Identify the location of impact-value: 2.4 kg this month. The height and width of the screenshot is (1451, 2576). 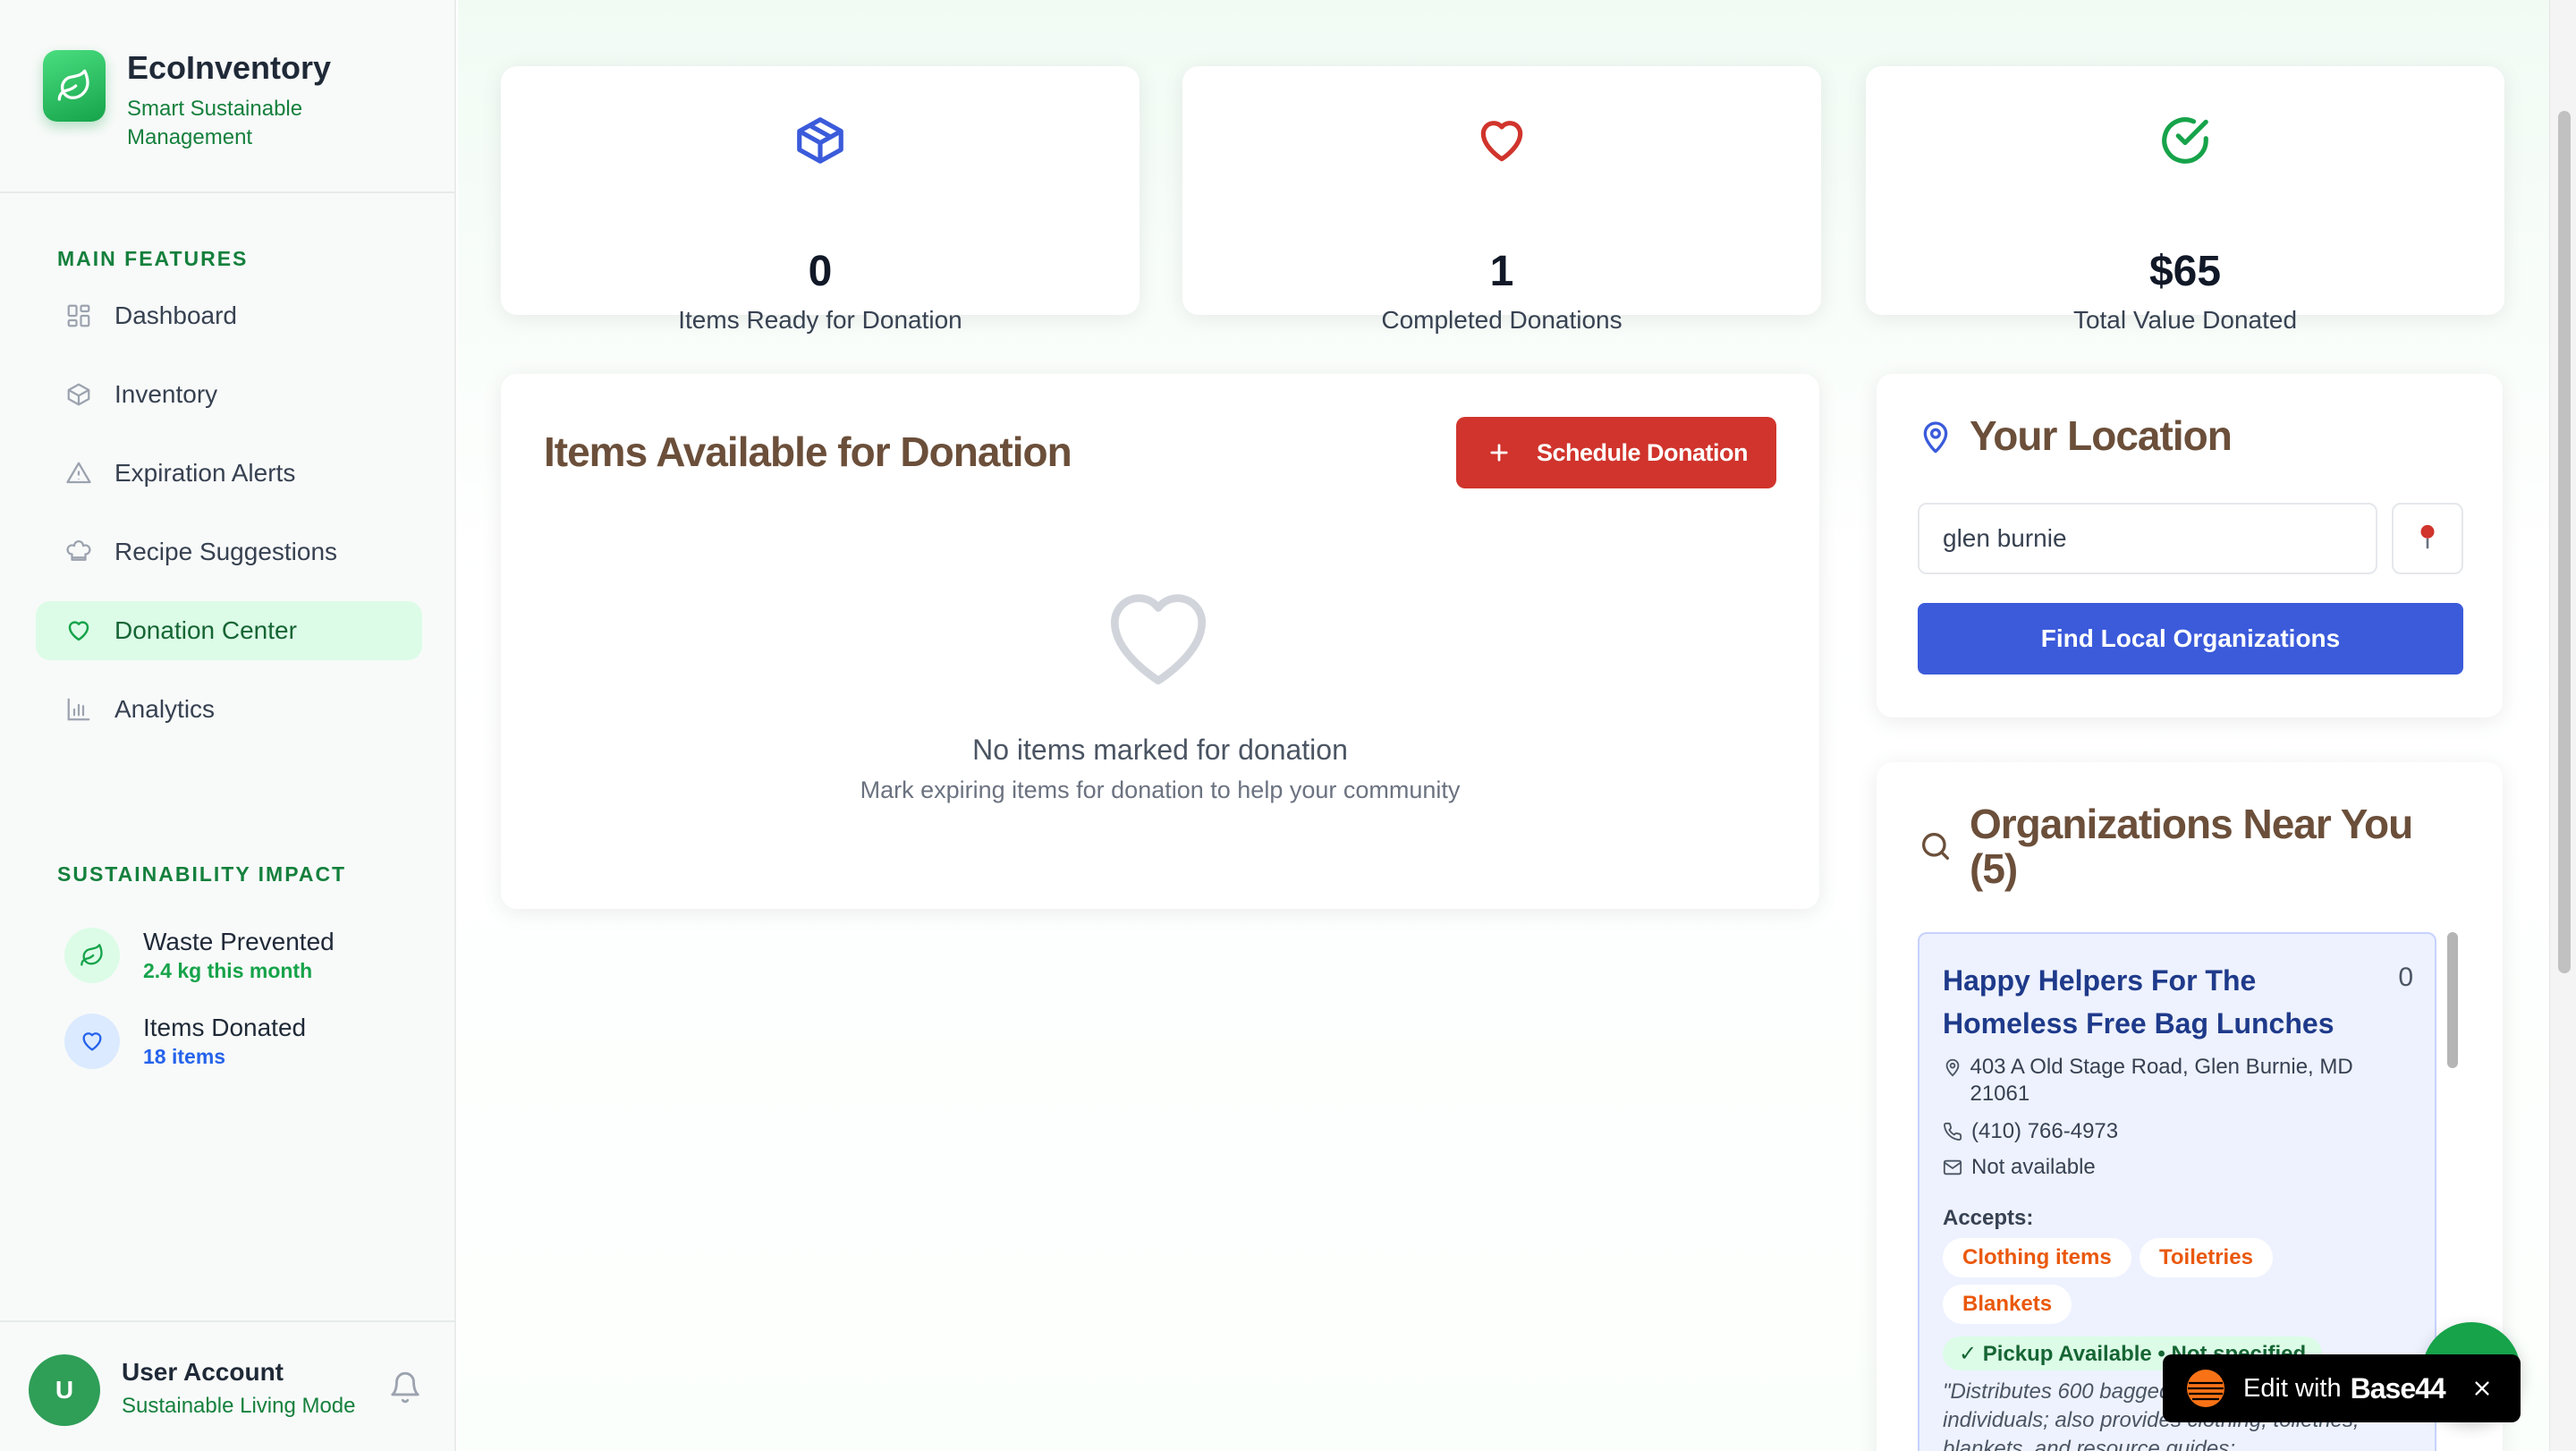
(228, 970).